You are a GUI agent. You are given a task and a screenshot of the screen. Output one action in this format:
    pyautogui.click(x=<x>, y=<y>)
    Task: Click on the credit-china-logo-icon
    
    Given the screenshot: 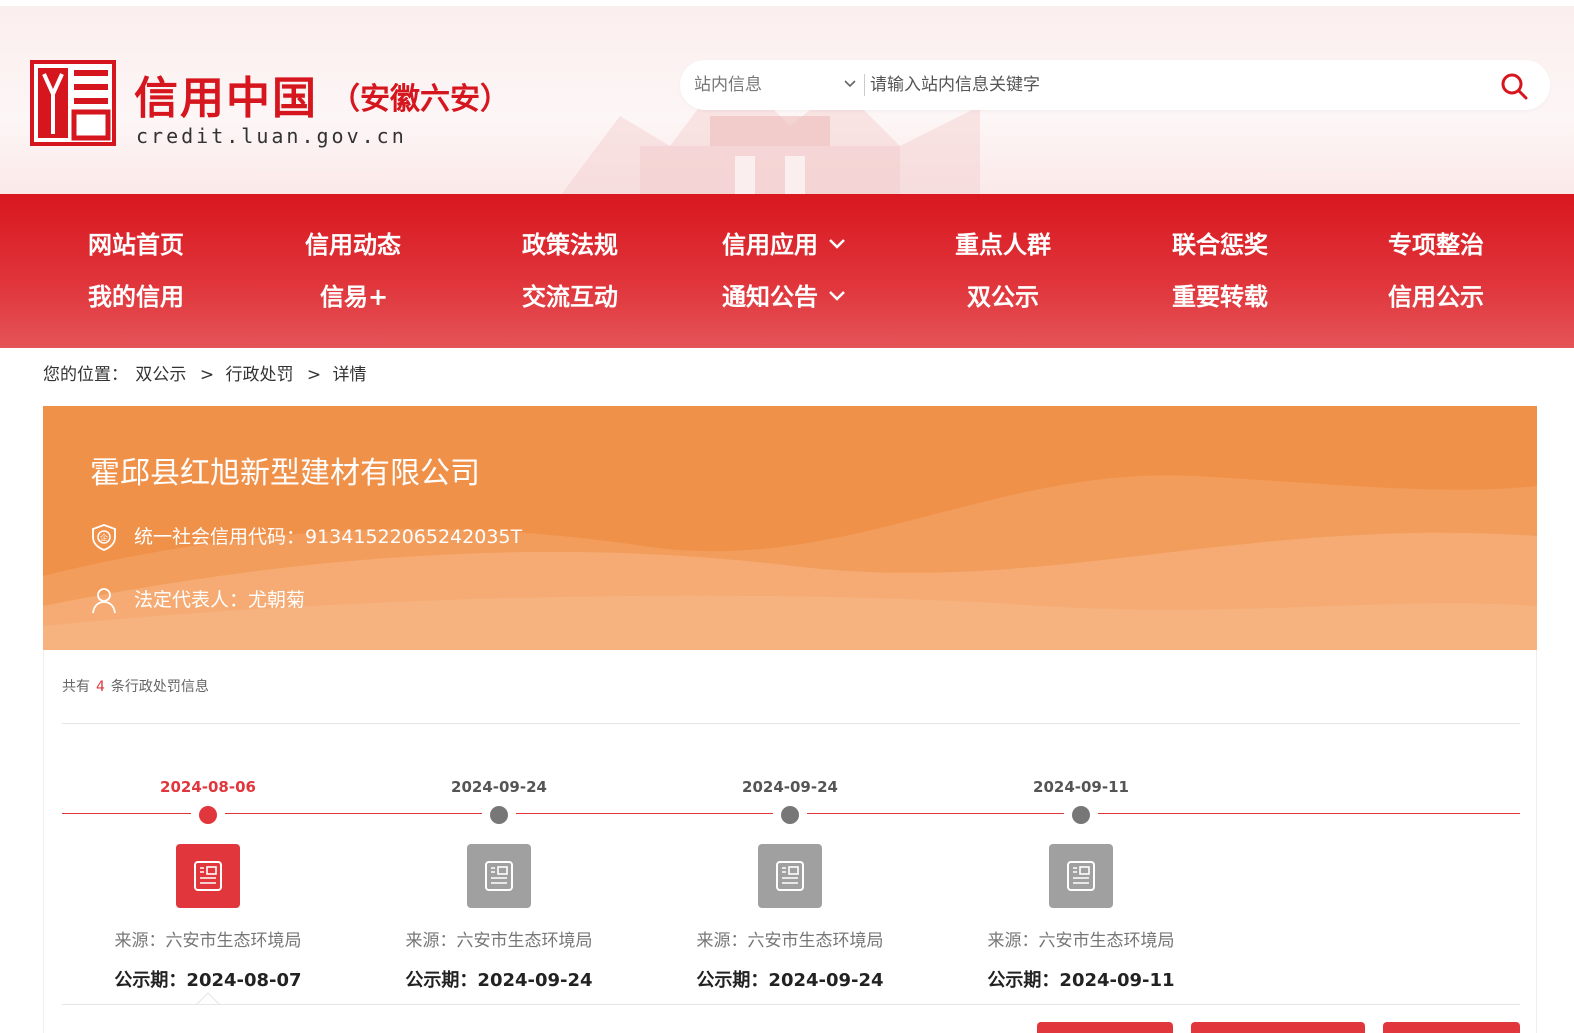 What is the action you would take?
    pyautogui.click(x=73, y=103)
    